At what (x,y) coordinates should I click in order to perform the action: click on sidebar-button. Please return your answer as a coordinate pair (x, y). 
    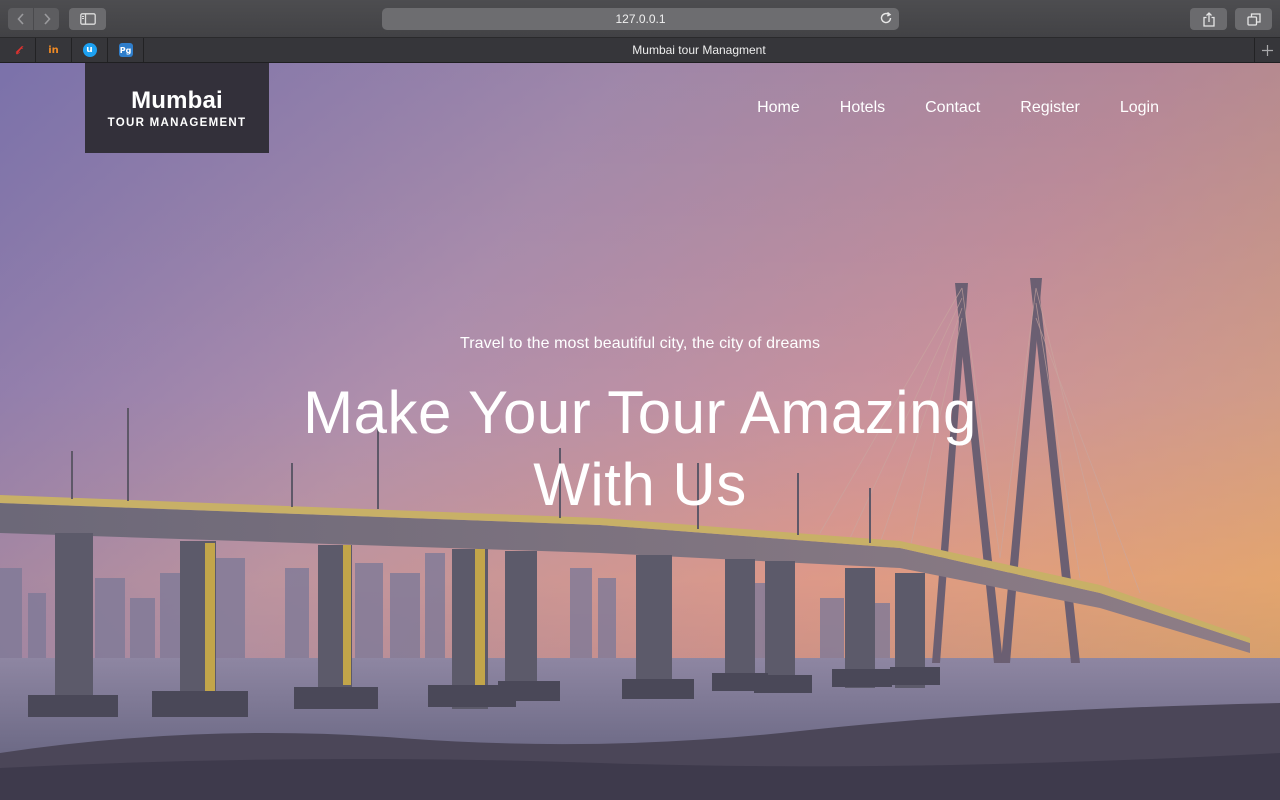
    Looking at the image, I should click on (87, 19).